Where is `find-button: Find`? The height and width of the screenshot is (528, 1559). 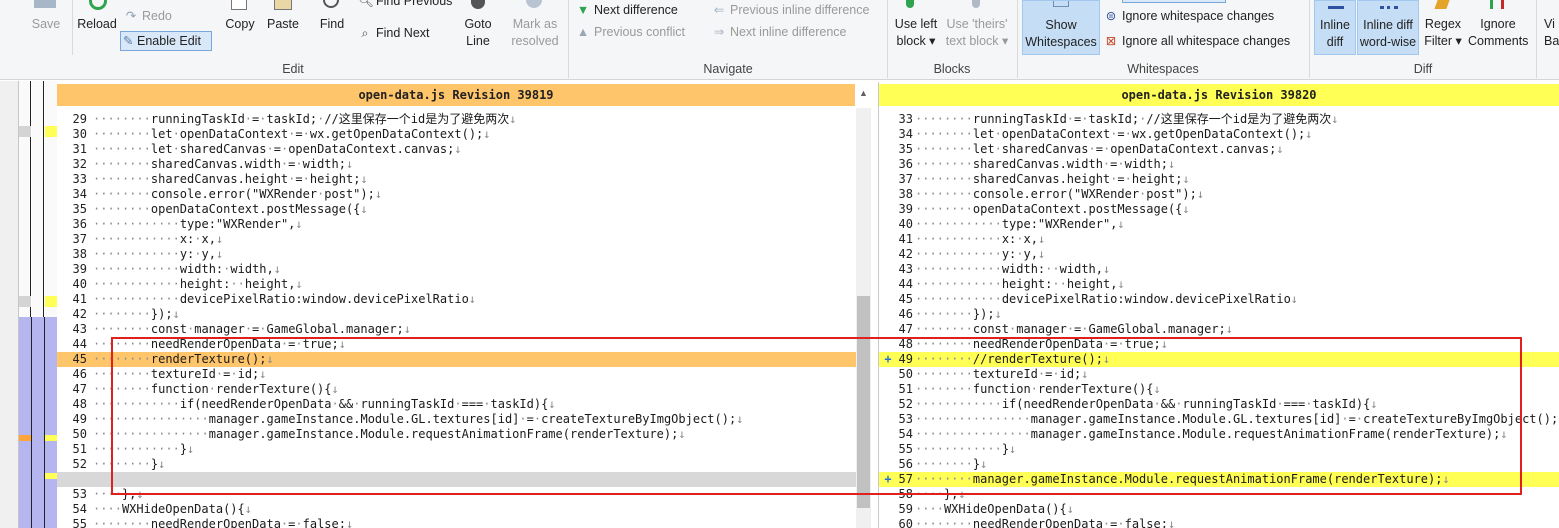
find-button: Find is located at coordinates (332, 20).